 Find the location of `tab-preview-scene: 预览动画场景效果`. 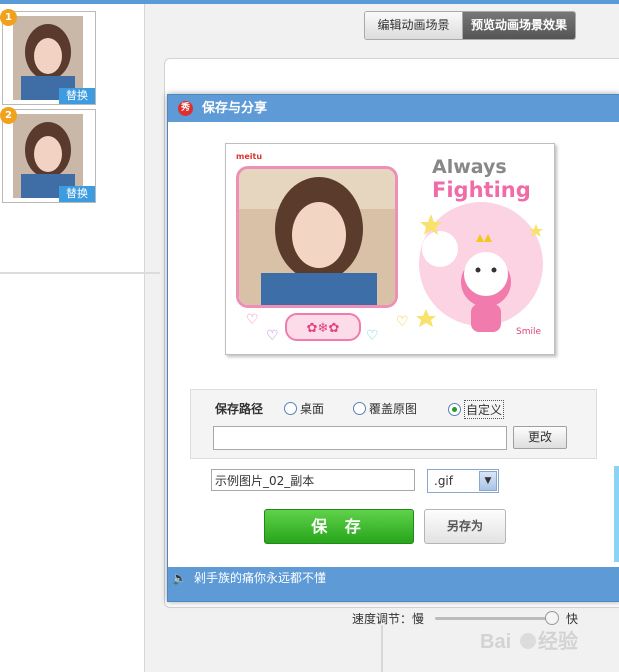

tab-preview-scene: 预览动画场景效果 is located at coordinates (519, 25).